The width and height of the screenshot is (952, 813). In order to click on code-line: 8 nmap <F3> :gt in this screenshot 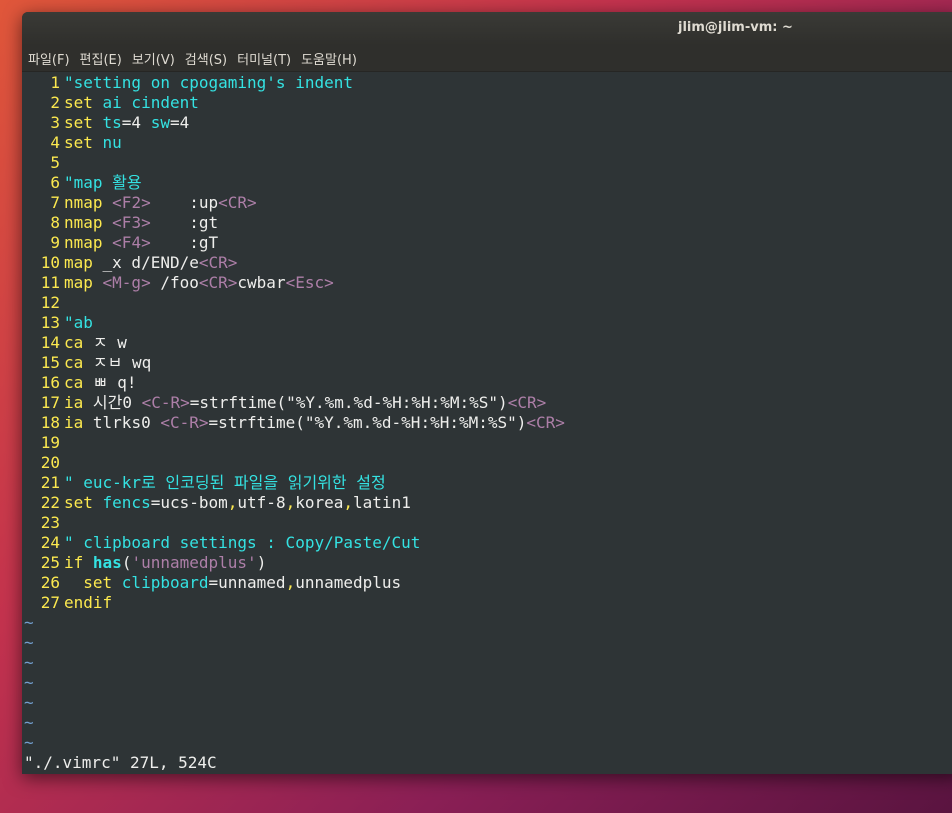, I will do `click(487, 223)`.